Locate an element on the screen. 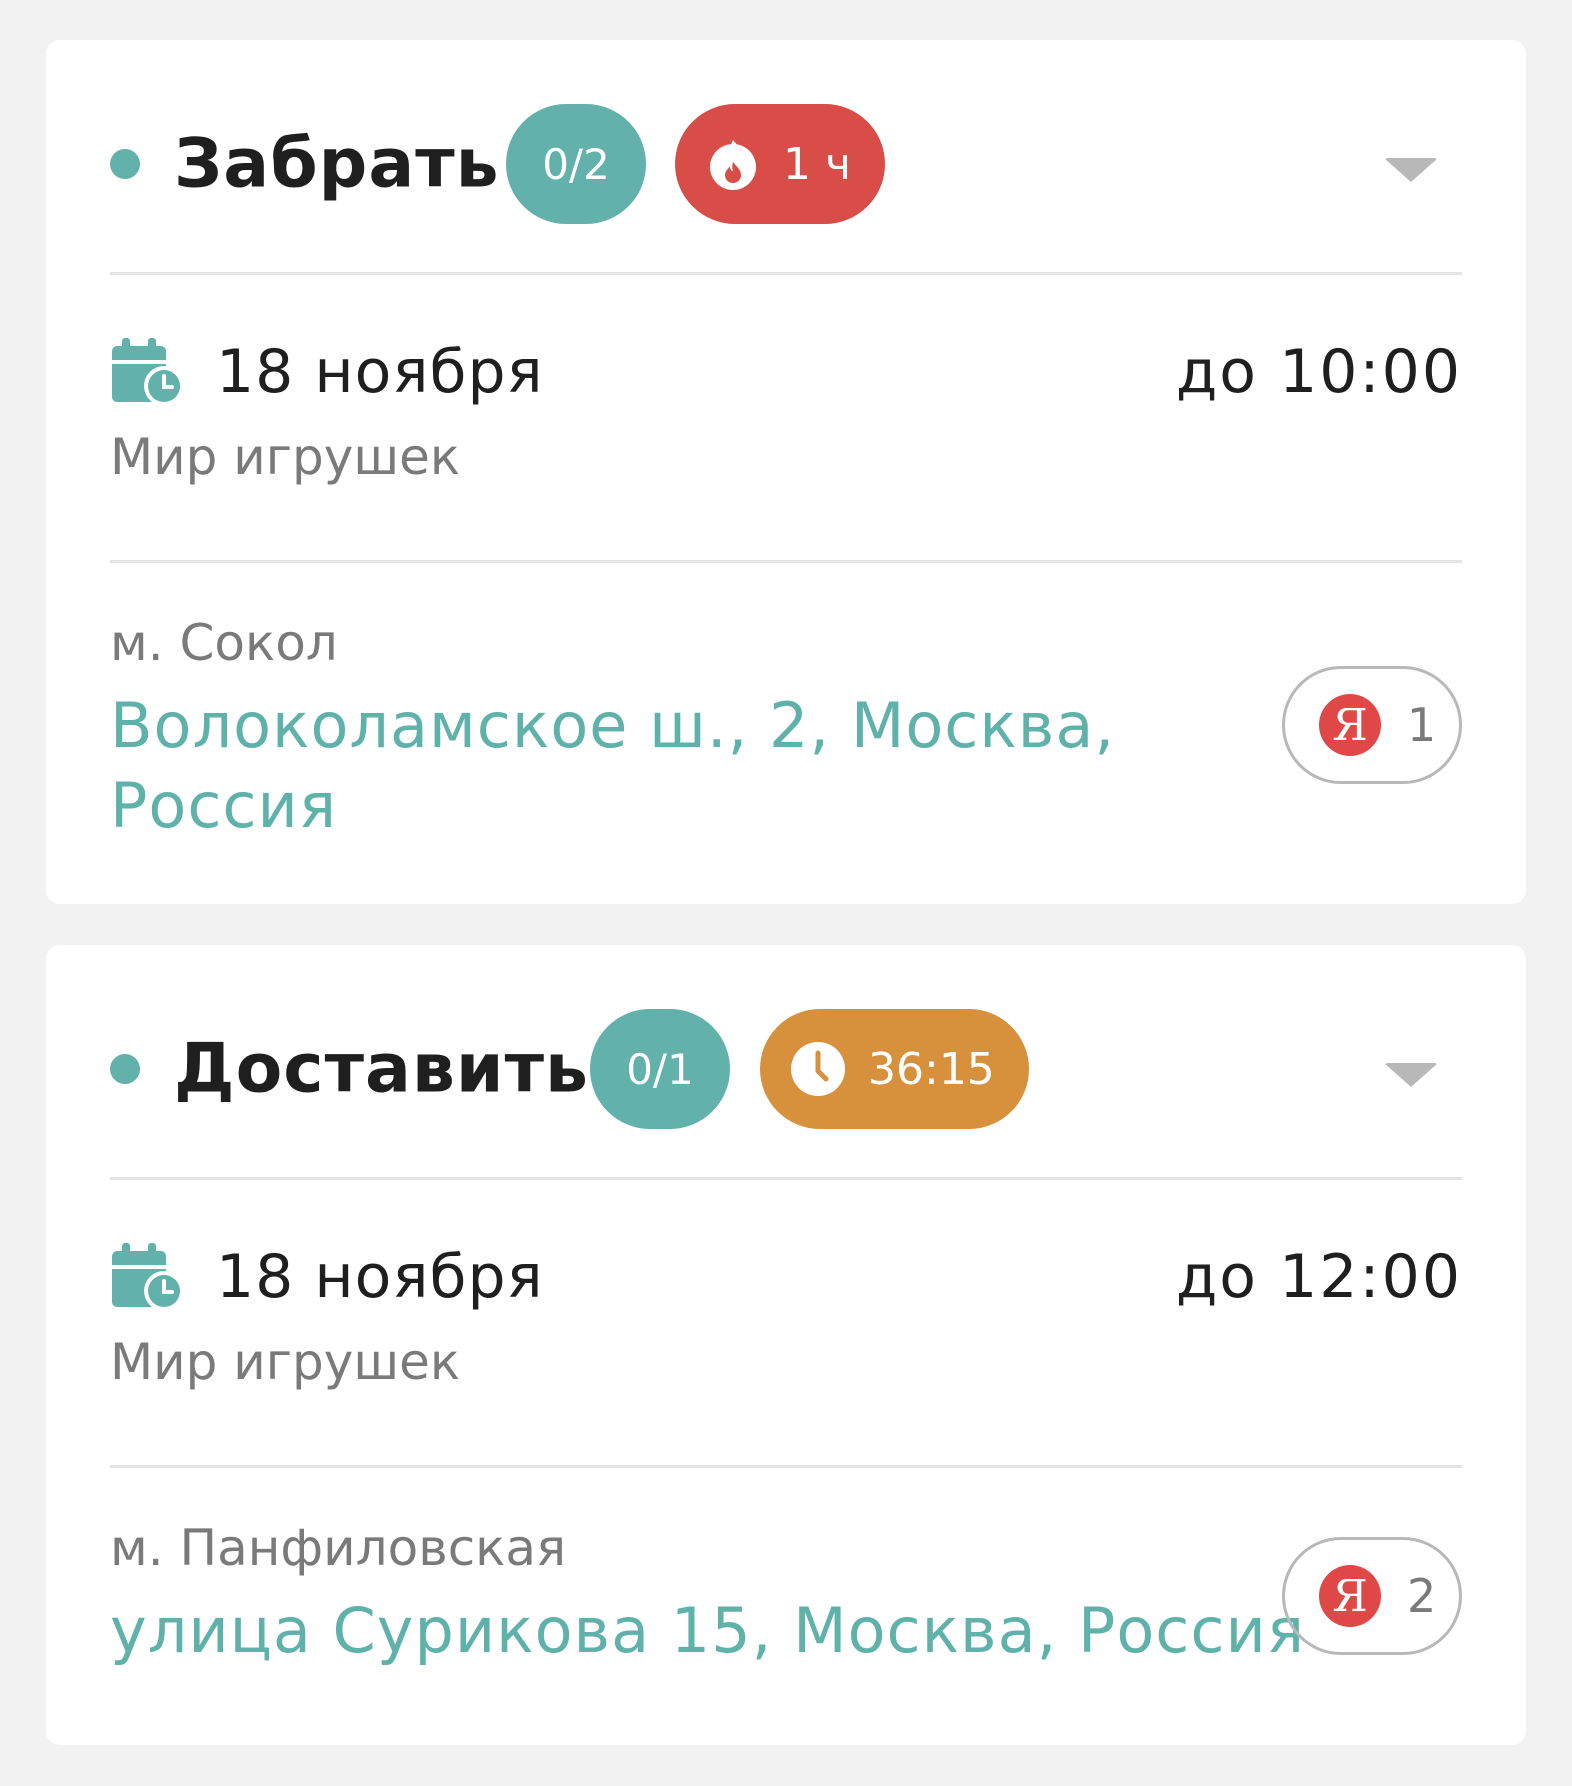  nav-count: 1 is located at coordinates (1422, 725).